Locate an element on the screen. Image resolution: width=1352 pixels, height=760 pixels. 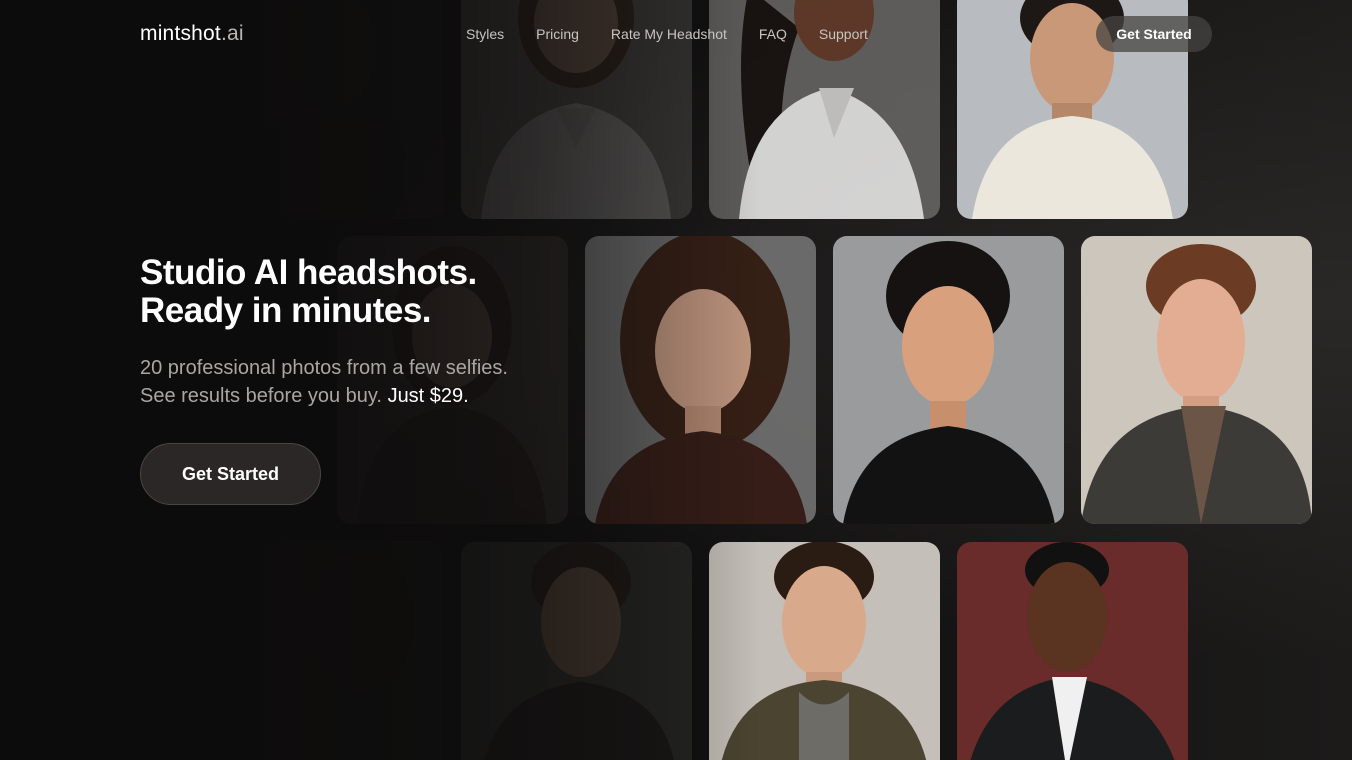
hero-title-line1: Studio AI headshots. is located at coordinates (308, 272).